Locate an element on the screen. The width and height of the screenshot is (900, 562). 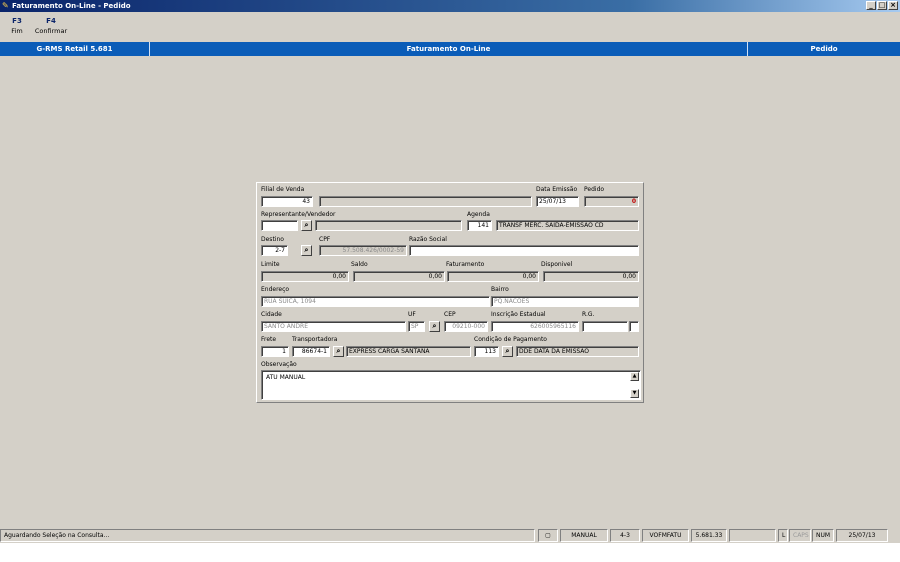
status-version-code: 4-3 is located at coordinates (625, 535).